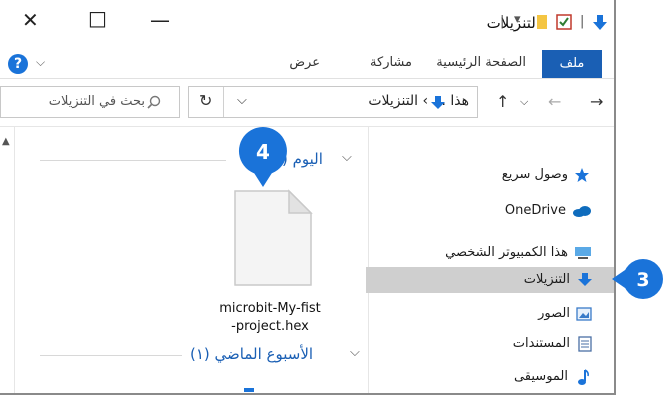 This screenshot has width=665, height=395. What do you see at coordinates (534, 344) in the screenshot?
I see `sidebar-item-documents: المستندات` at bounding box center [534, 344].